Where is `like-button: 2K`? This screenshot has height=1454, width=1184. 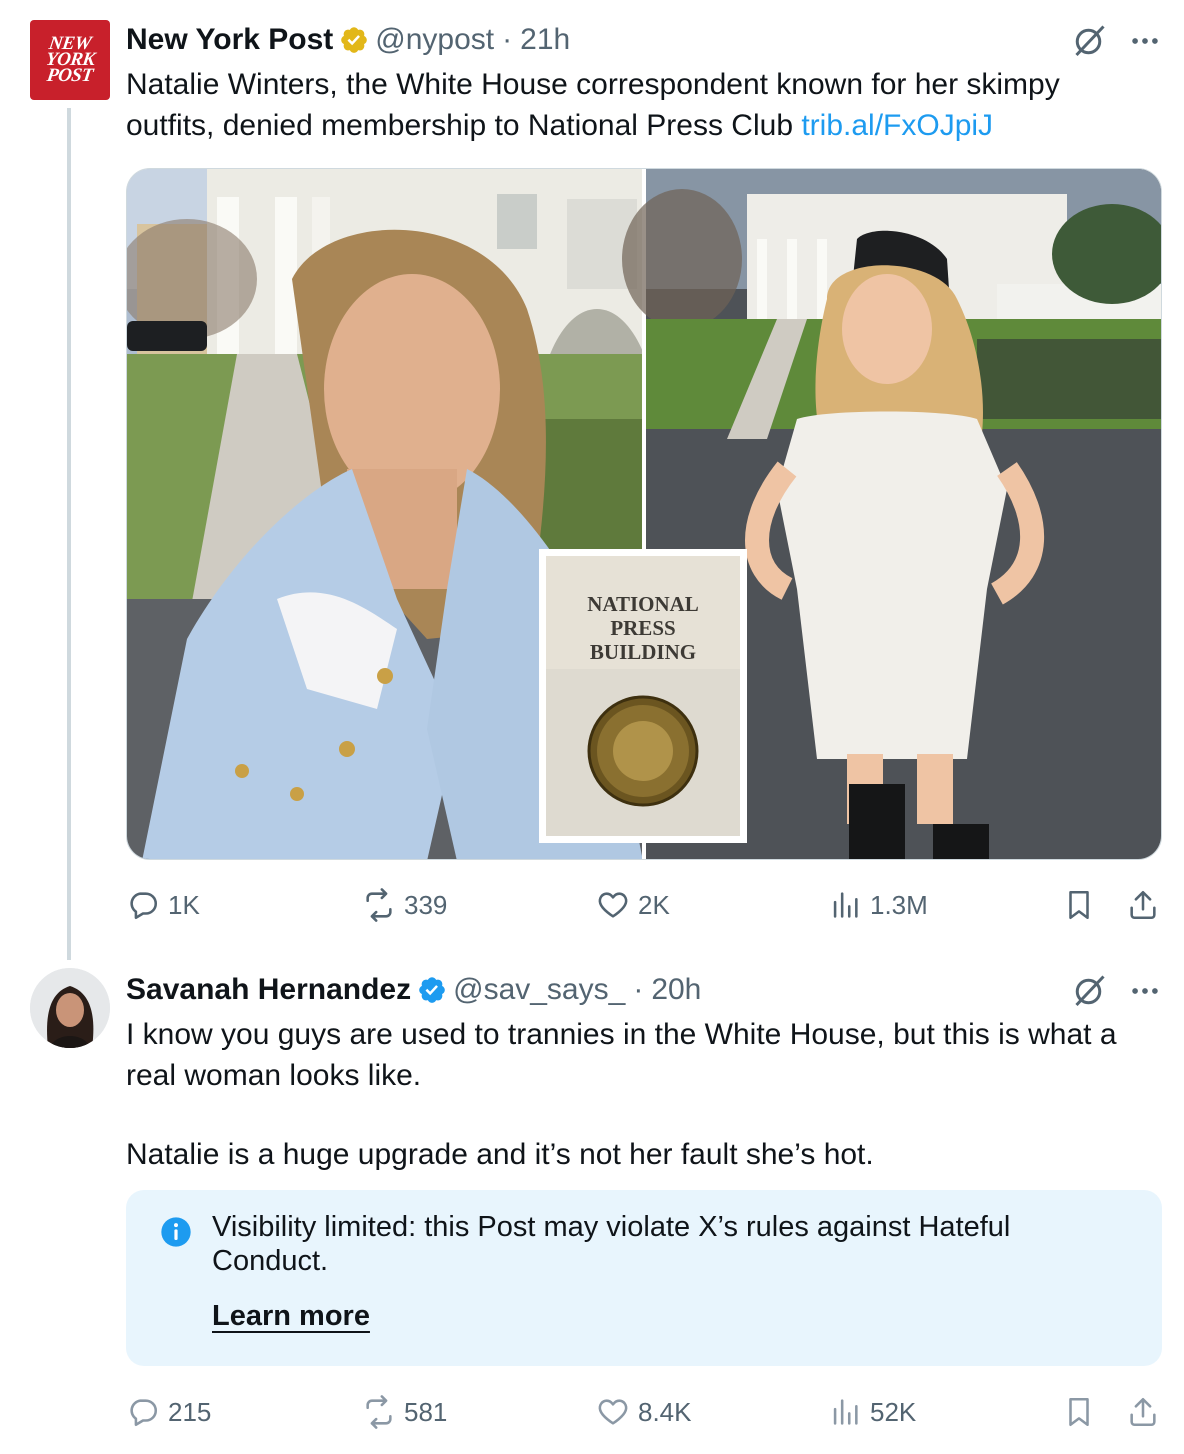 like-button: 2K is located at coordinates (633, 905).